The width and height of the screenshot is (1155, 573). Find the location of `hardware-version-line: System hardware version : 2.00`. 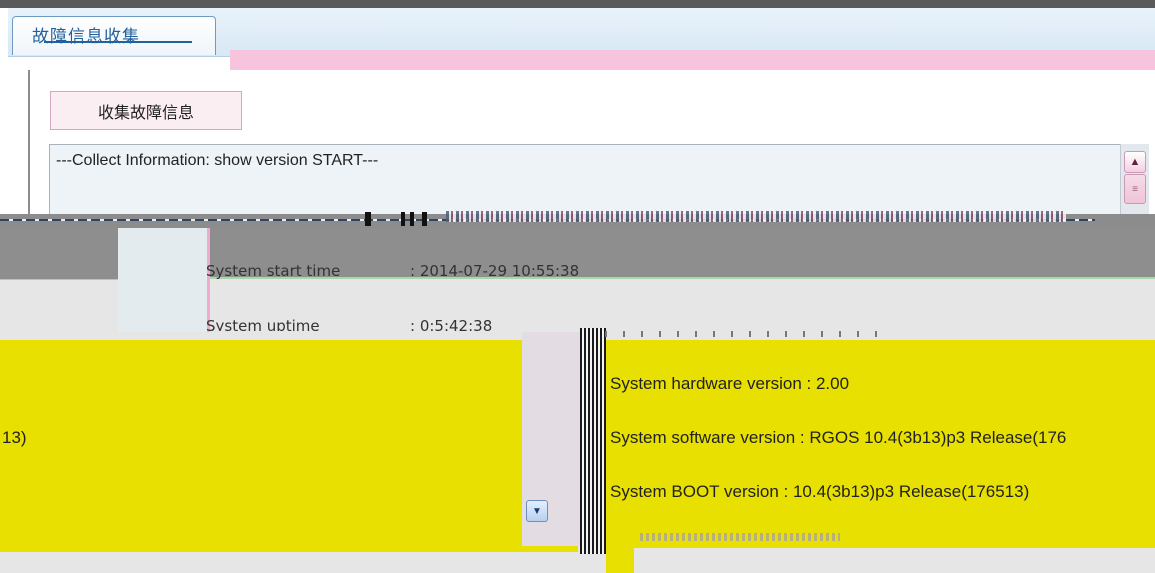

hardware-version-line: System hardware version : 2.00 is located at coordinates (730, 383).